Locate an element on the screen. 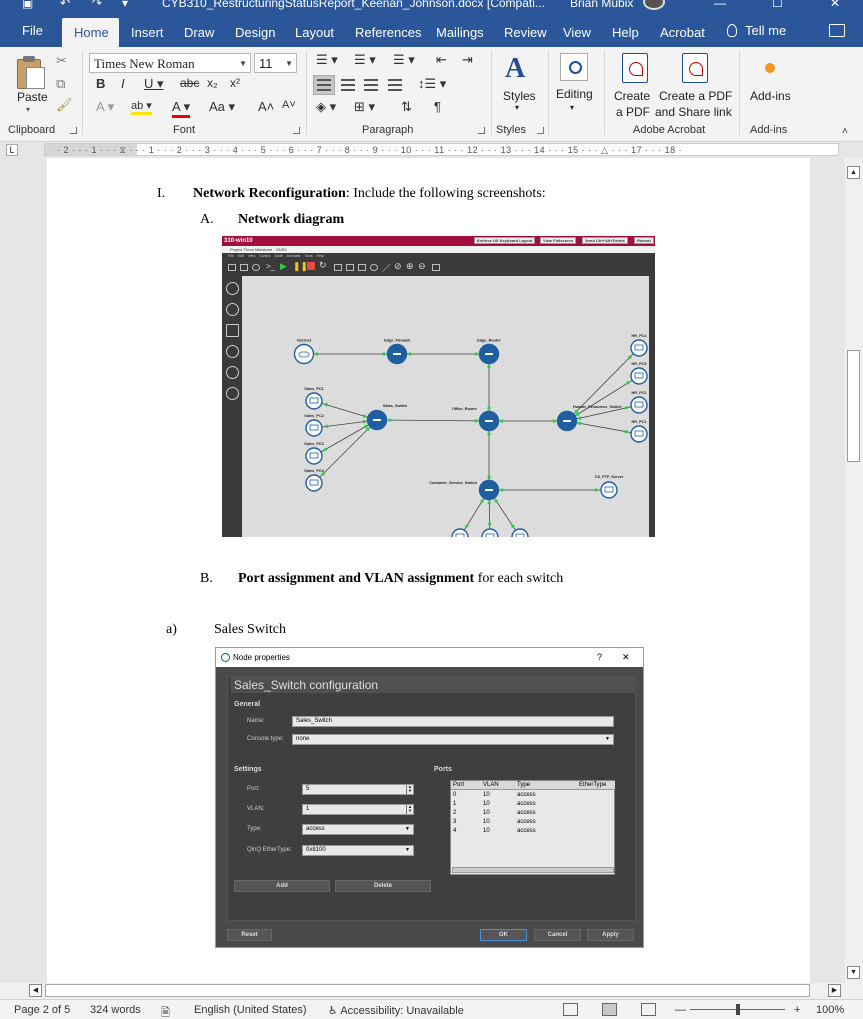 The width and height of the screenshot is (863, 1019). apply-button: Apply is located at coordinates (610, 935).